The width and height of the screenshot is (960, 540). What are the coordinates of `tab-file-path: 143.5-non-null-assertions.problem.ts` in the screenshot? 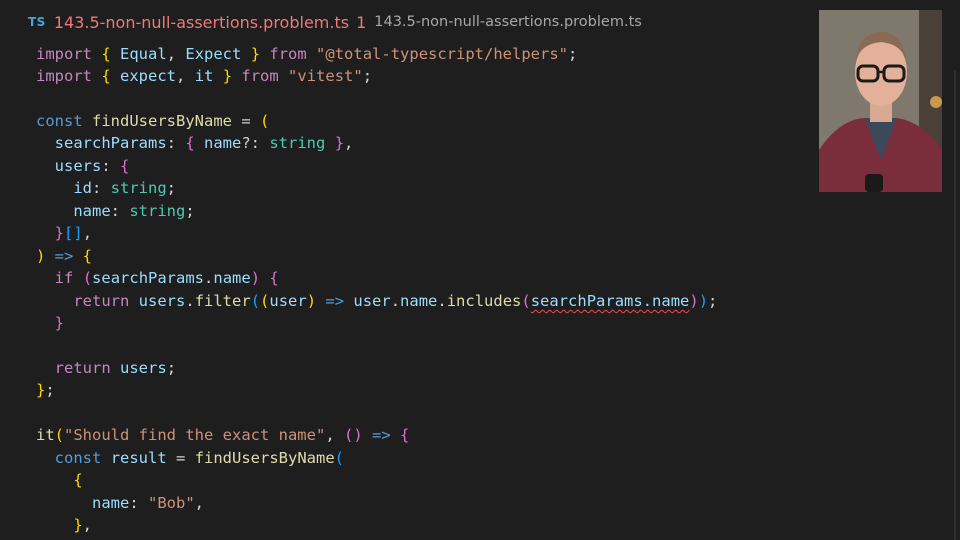 It's located at (508, 22).